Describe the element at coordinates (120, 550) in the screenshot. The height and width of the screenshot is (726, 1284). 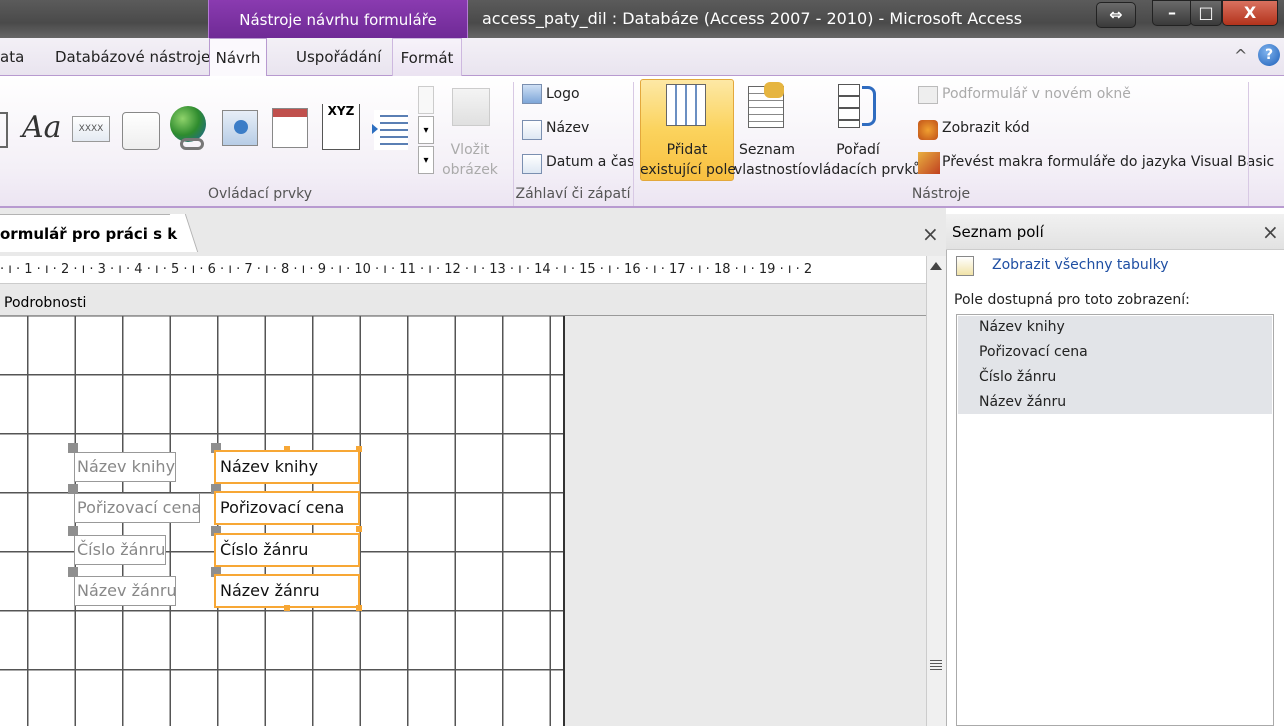
I see `label-cislo-zanru: Číslo žánru` at that location.